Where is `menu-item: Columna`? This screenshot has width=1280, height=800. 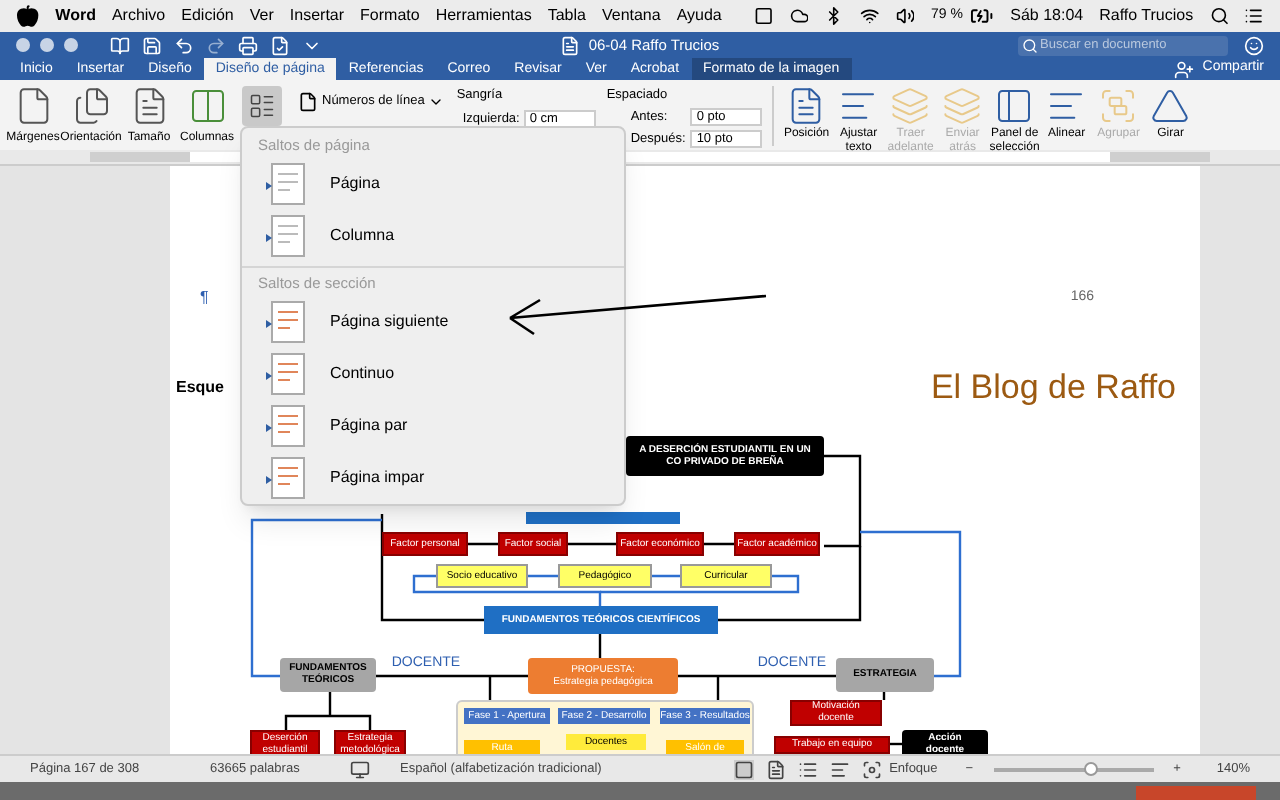
menu-item: Columna is located at coordinates (433, 236).